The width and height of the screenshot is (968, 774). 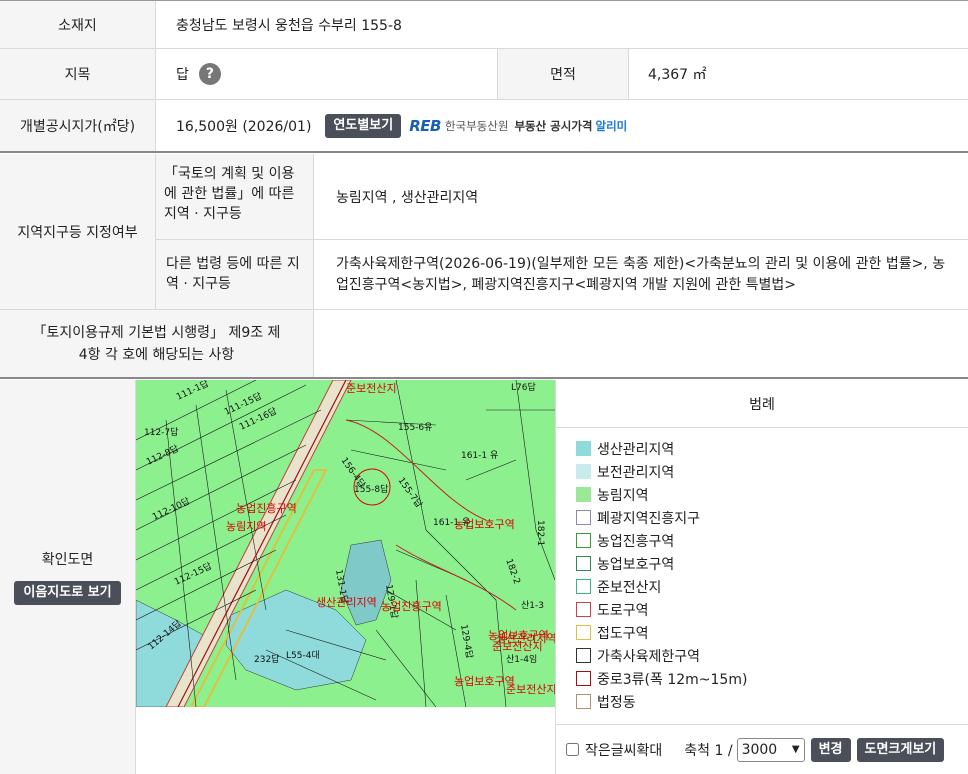 What do you see at coordinates (636, 564) in the screenshot?
I see `legend-label: 농업보호구역` at bounding box center [636, 564].